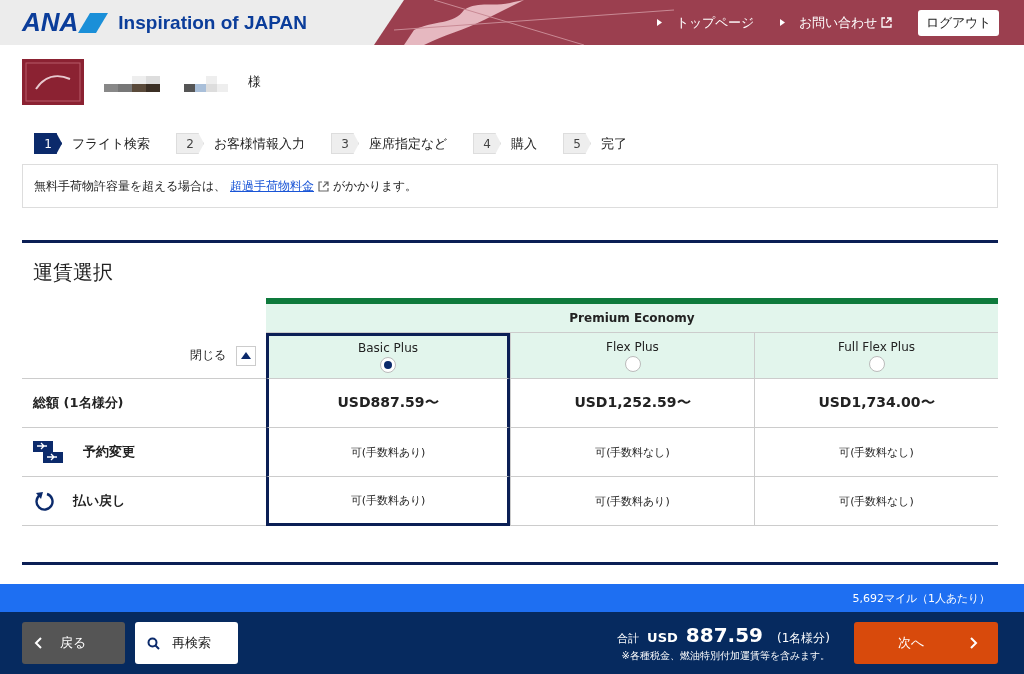 This screenshot has width=1024, height=674. Describe the element at coordinates (876, 403) in the screenshot. I see `price-cell: USD1,734.00〜` at that location.